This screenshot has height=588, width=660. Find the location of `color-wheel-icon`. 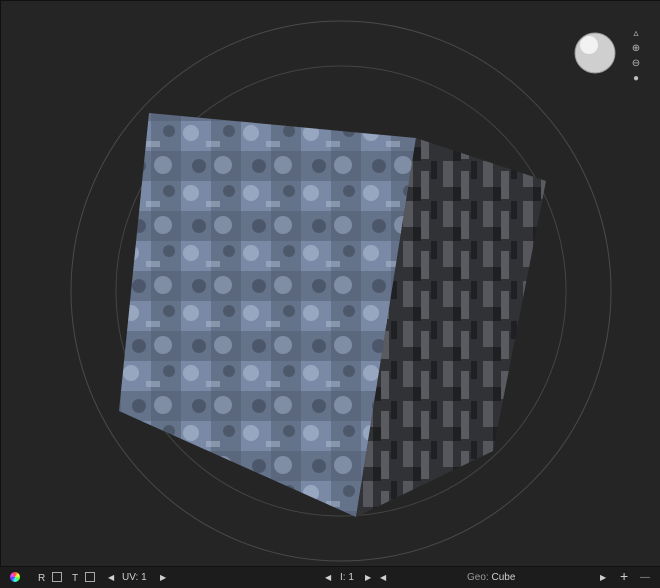

color-wheel-icon is located at coordinates (15, 578).